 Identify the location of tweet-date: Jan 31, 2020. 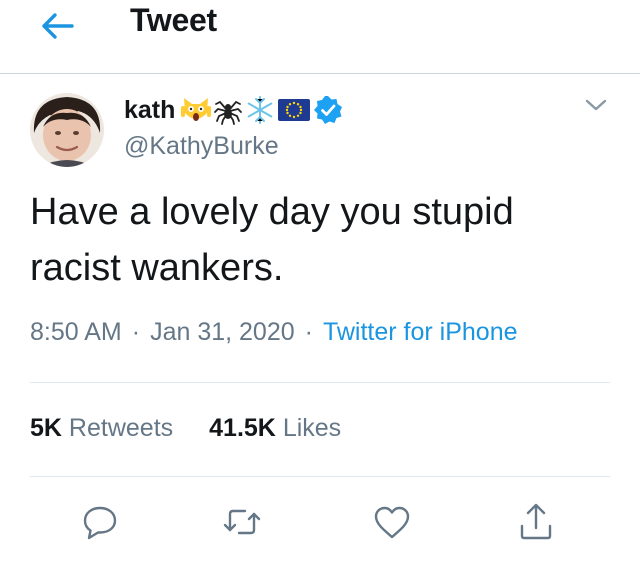
(222, 332).